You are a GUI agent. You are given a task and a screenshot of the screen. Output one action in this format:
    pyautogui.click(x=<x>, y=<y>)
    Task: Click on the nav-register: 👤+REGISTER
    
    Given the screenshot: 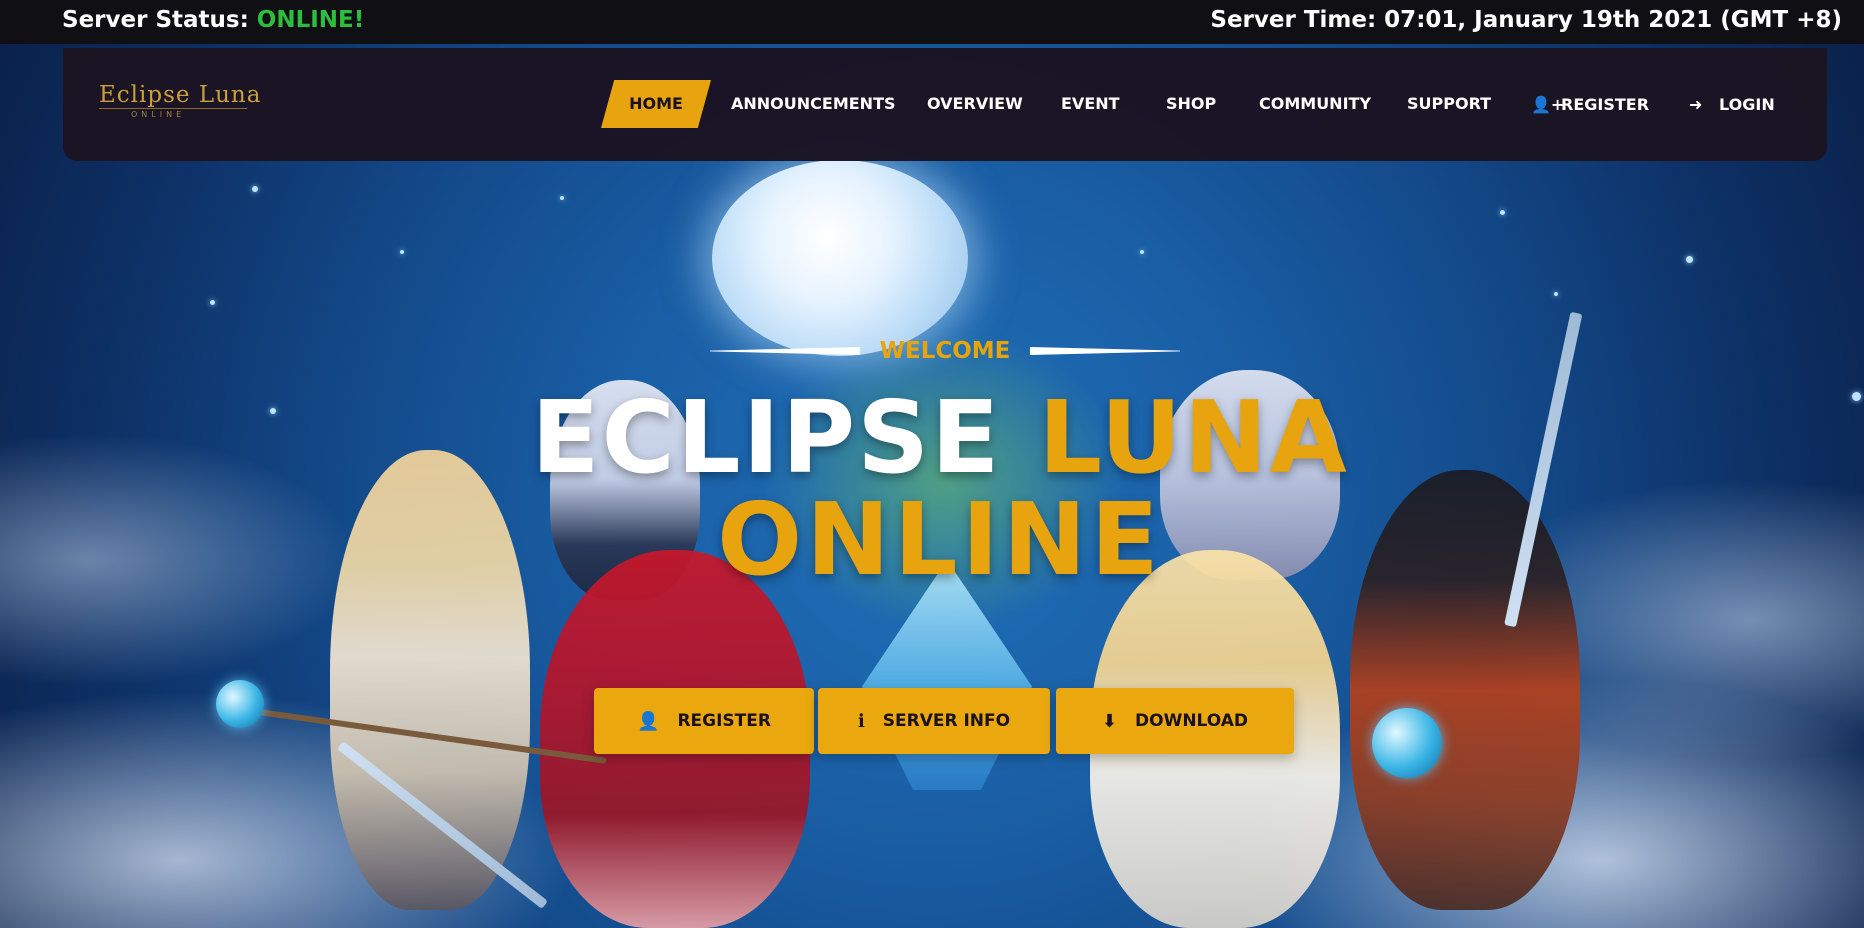 What is the action you would take?
    pyautogui.click(x=1590, y=104)
    